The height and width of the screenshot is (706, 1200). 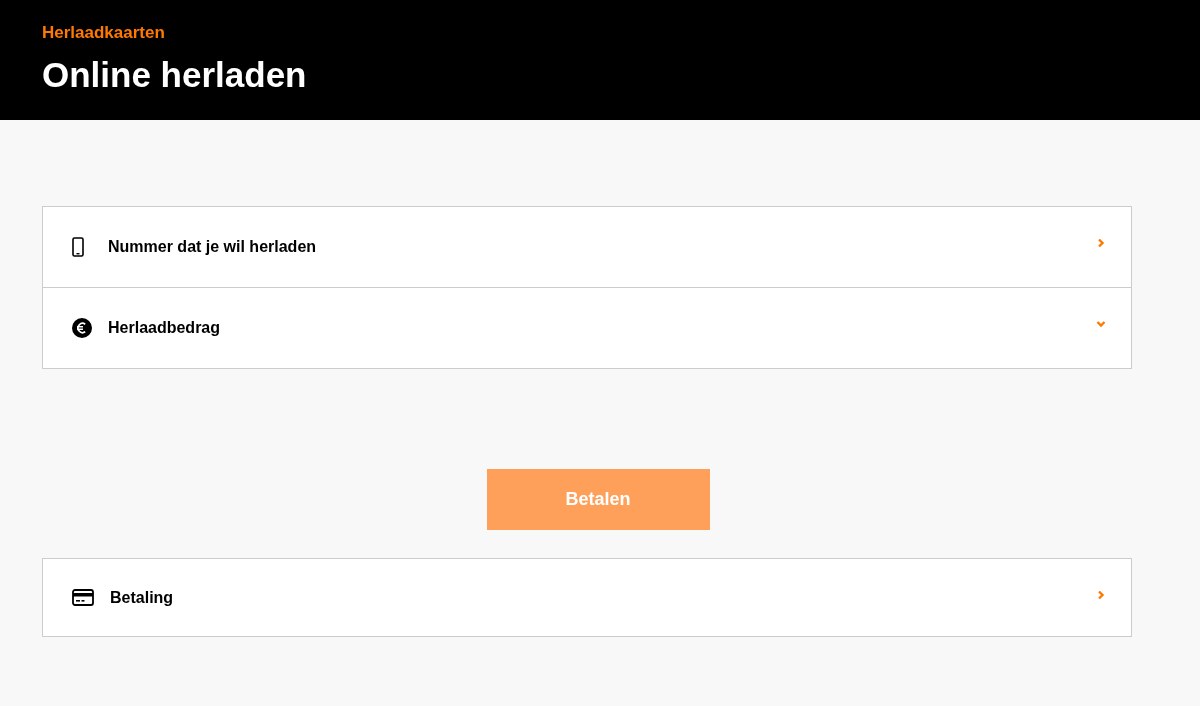 What do you see at coordinates (82, 328) in the screenshot?
I see `euro-coin-icon` at bounding box center [82, 328].